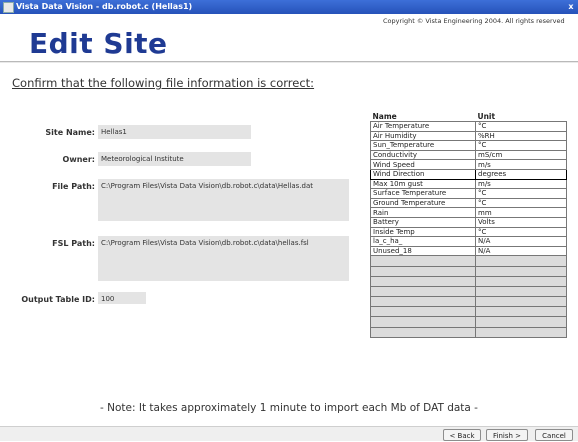  I want to click on table-row: Air Temperature °C, so click(468, 126).